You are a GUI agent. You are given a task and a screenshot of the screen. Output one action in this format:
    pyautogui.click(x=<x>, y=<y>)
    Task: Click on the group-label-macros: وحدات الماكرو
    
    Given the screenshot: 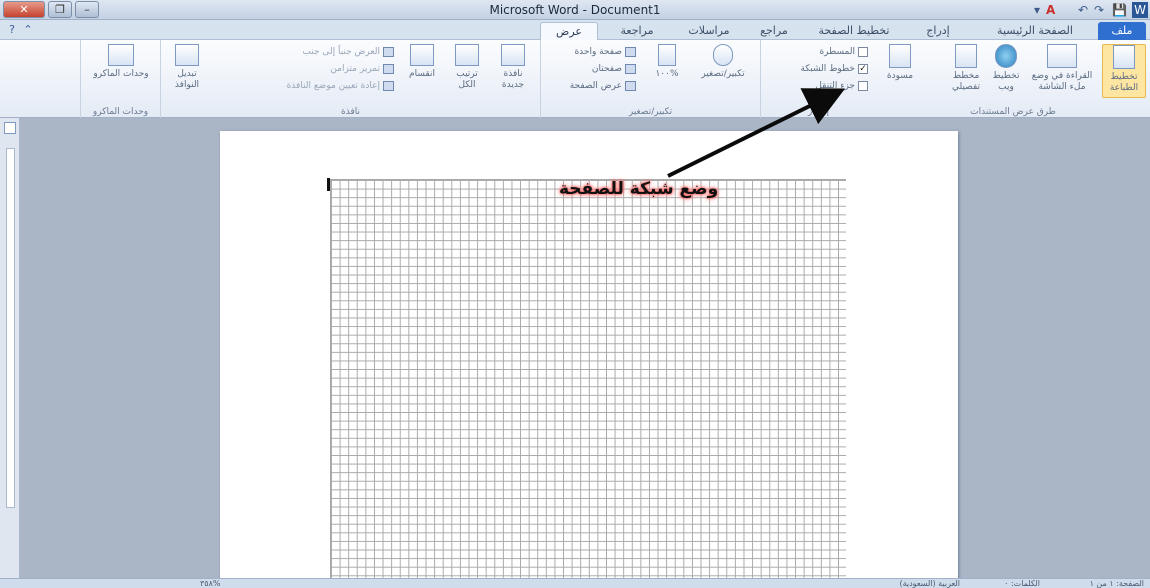 What is the action you would take?
    pyautogui.click(x=120, y=112)
    